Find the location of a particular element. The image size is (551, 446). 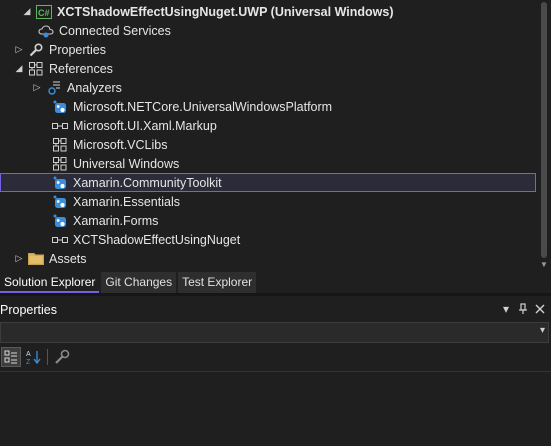

tab-solution-explorer: Solution Explorer is located at coordinates (50, 282).